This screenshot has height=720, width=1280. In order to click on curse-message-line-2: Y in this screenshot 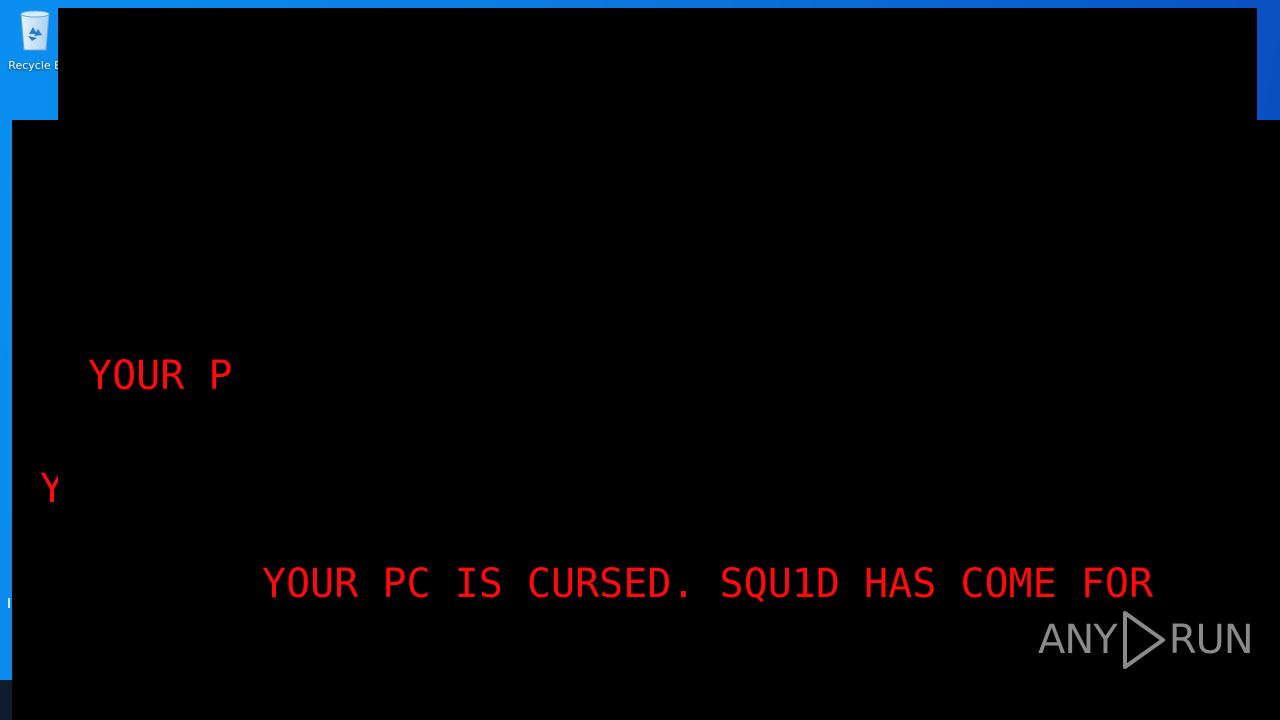, I will do `click(49, 489)`.